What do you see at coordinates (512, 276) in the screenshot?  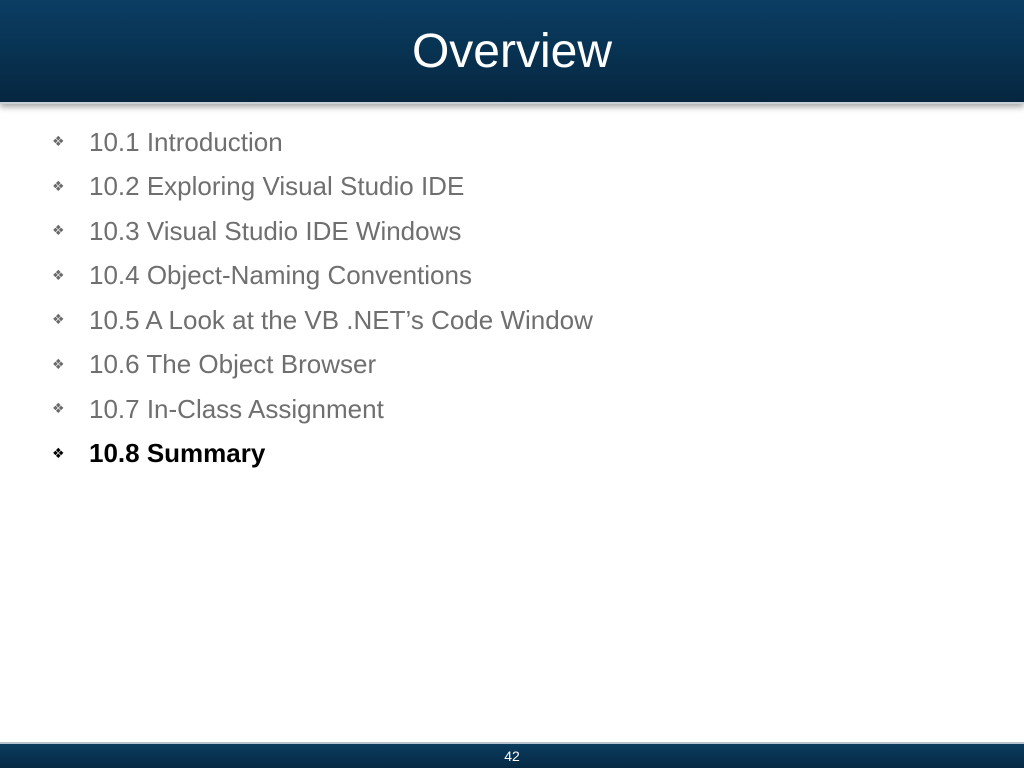 I see `bullet-item: ❖ 10.4 Object-Naming Conventions` at bounding box center [512, 276].